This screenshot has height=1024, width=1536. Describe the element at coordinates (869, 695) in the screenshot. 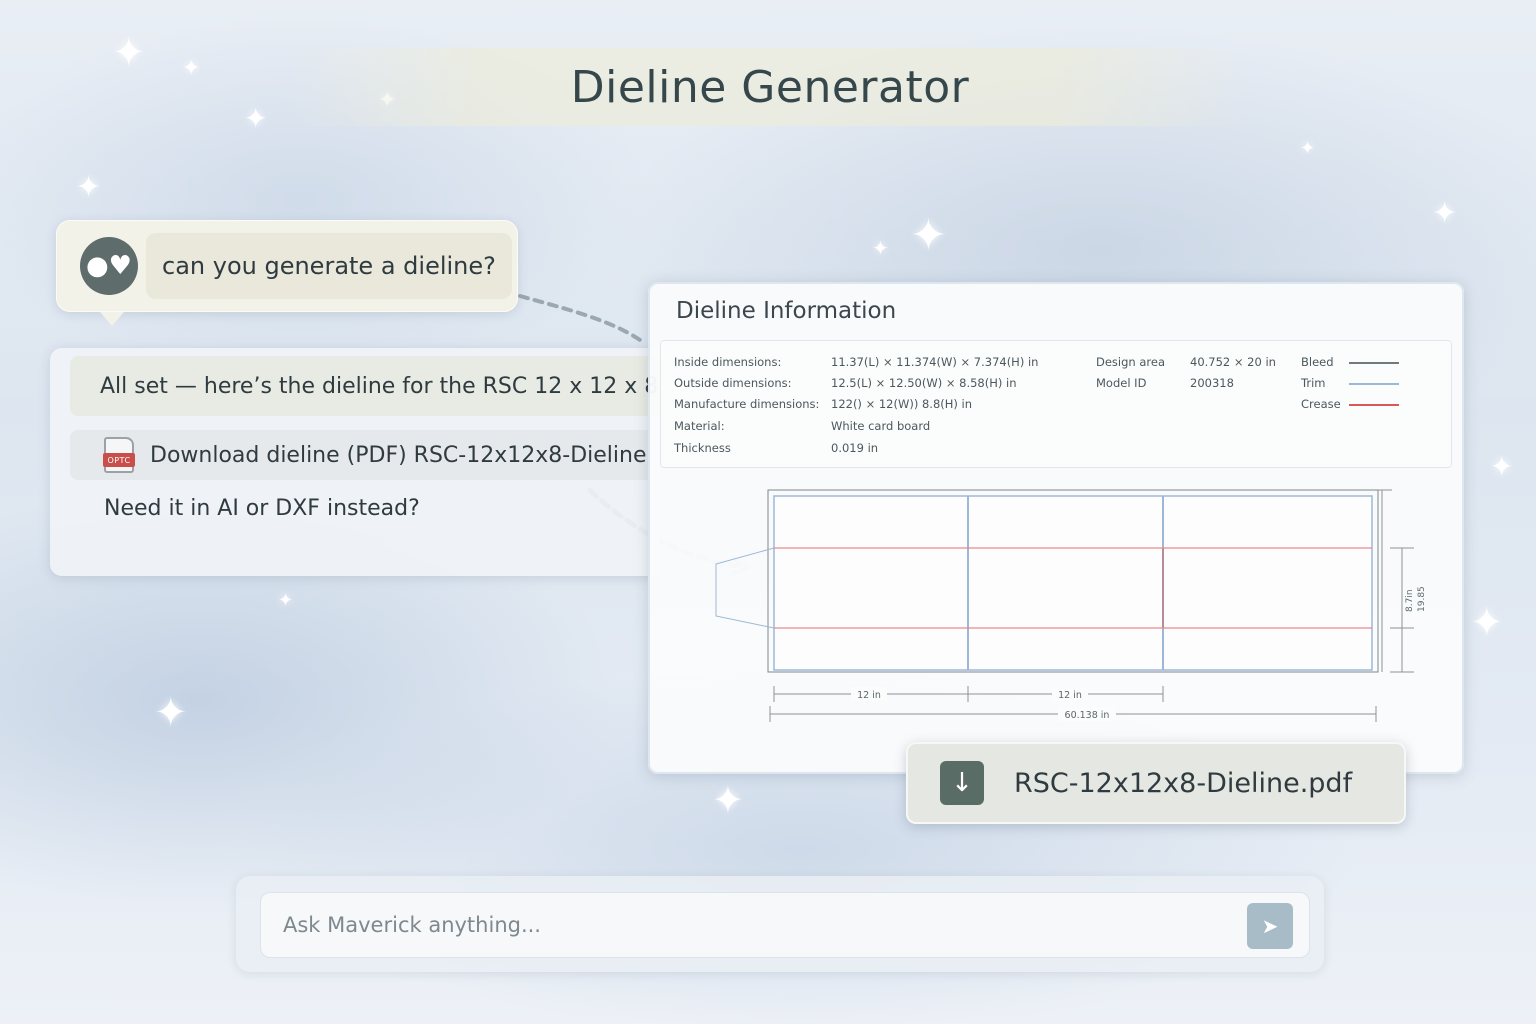

I see `dim-label-panel-1: 12 in` at that location.